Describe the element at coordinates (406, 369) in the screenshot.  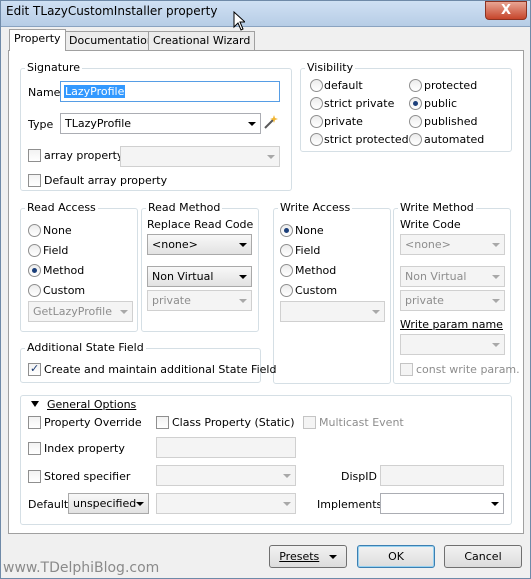
I see `const-write-param-checkbox` at that location.